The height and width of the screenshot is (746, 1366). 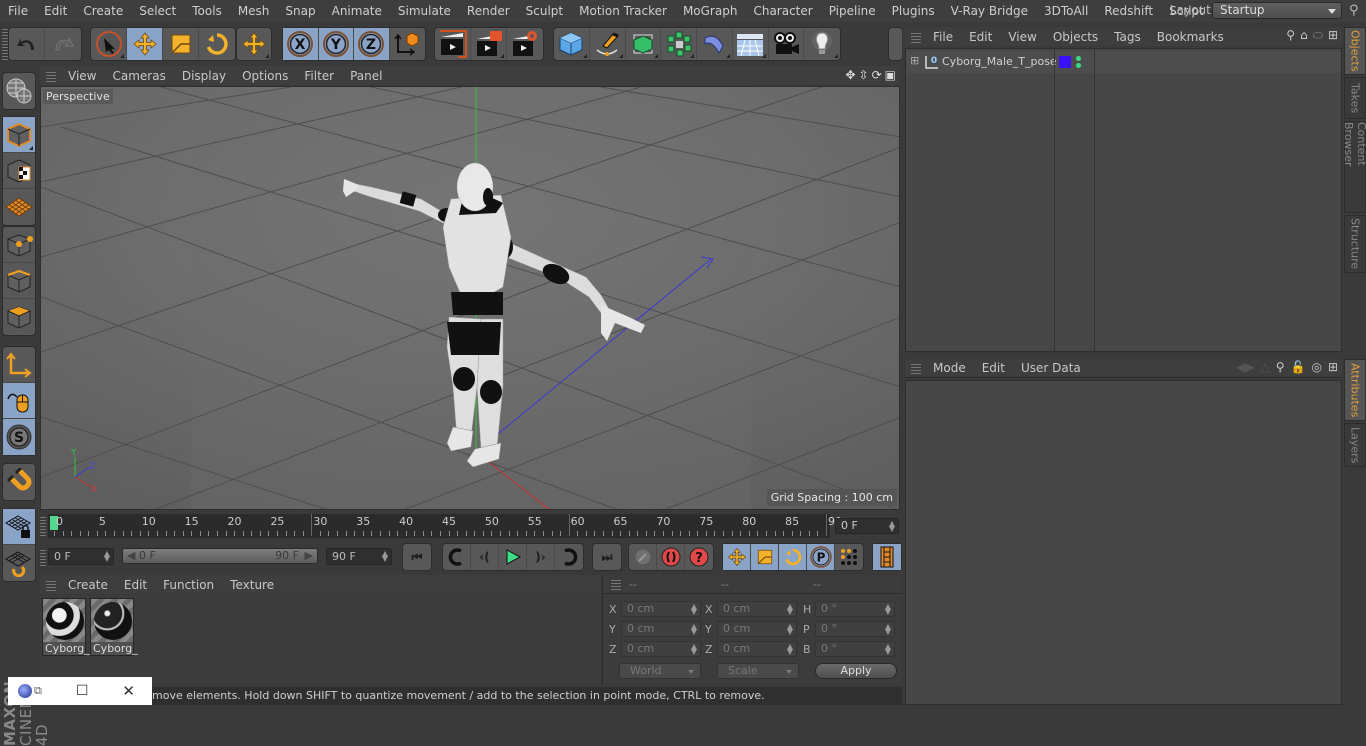 I want to click on menu-3dtoall: 3DToAll, so click(x=1066, y=11).